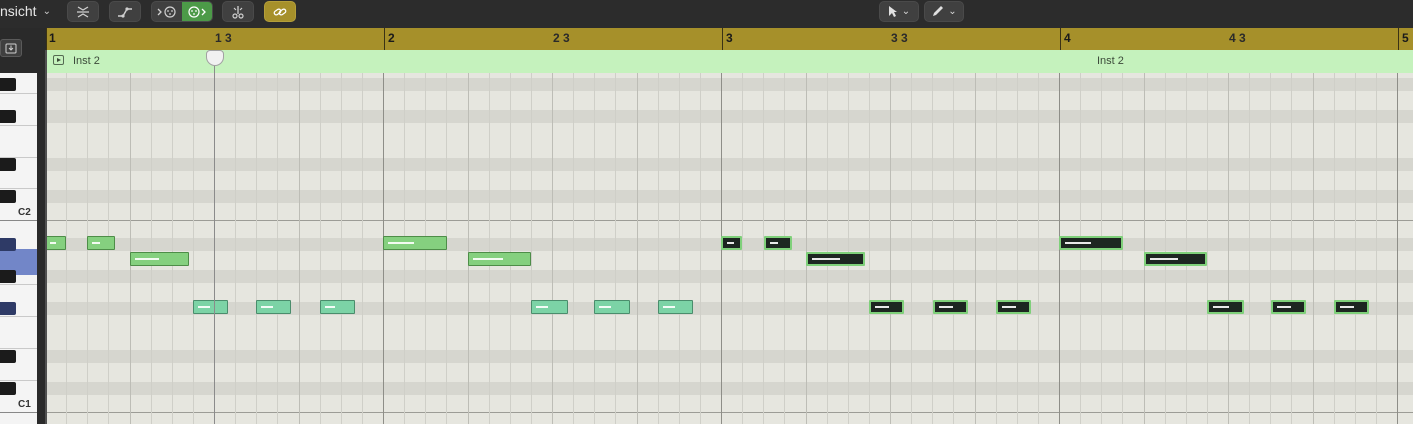 This screenshot has height=424, width=1413. Describe the element at coordinates (725, 39) in the screenshot. I see `bar-ruler: 1 1 3 2 2 3 3 3 3 4 4 3 5` at that location.